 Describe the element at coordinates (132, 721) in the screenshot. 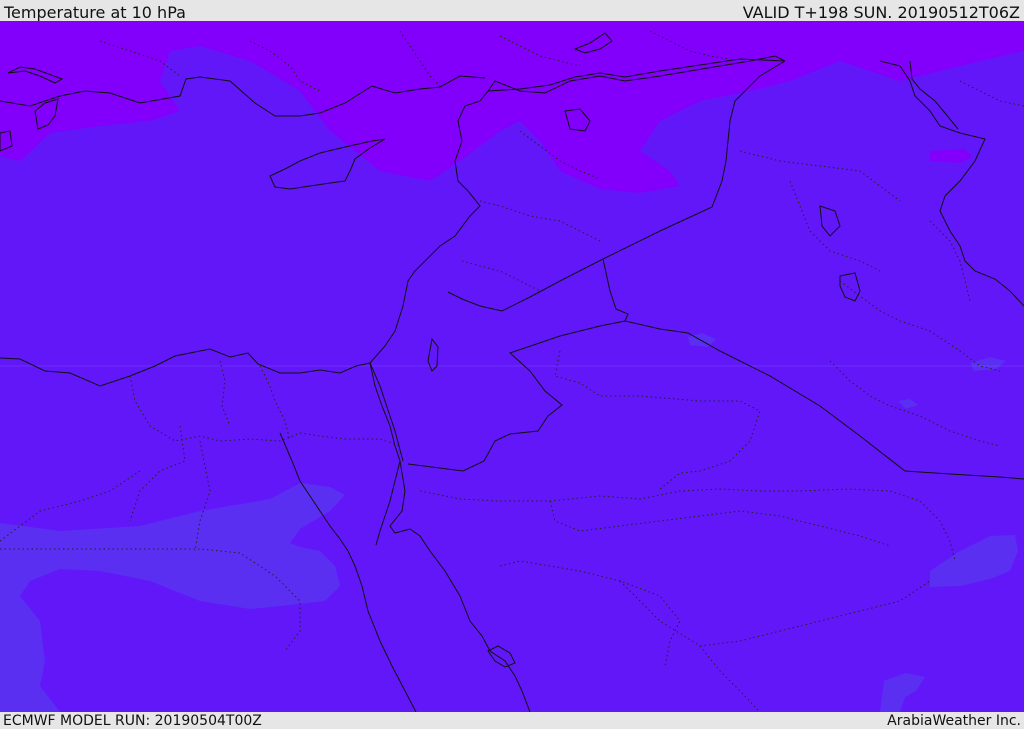

I see `model-run-label: ECMWF MODEL RUN: 20190504T00Z` at that location.